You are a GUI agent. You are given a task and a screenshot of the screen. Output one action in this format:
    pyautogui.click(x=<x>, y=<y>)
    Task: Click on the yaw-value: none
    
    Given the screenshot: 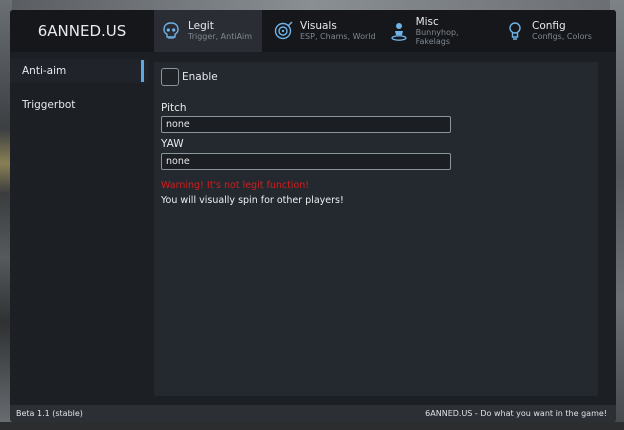 What is the action you would take?
    pyautogui.click(x=178, y=161)
    